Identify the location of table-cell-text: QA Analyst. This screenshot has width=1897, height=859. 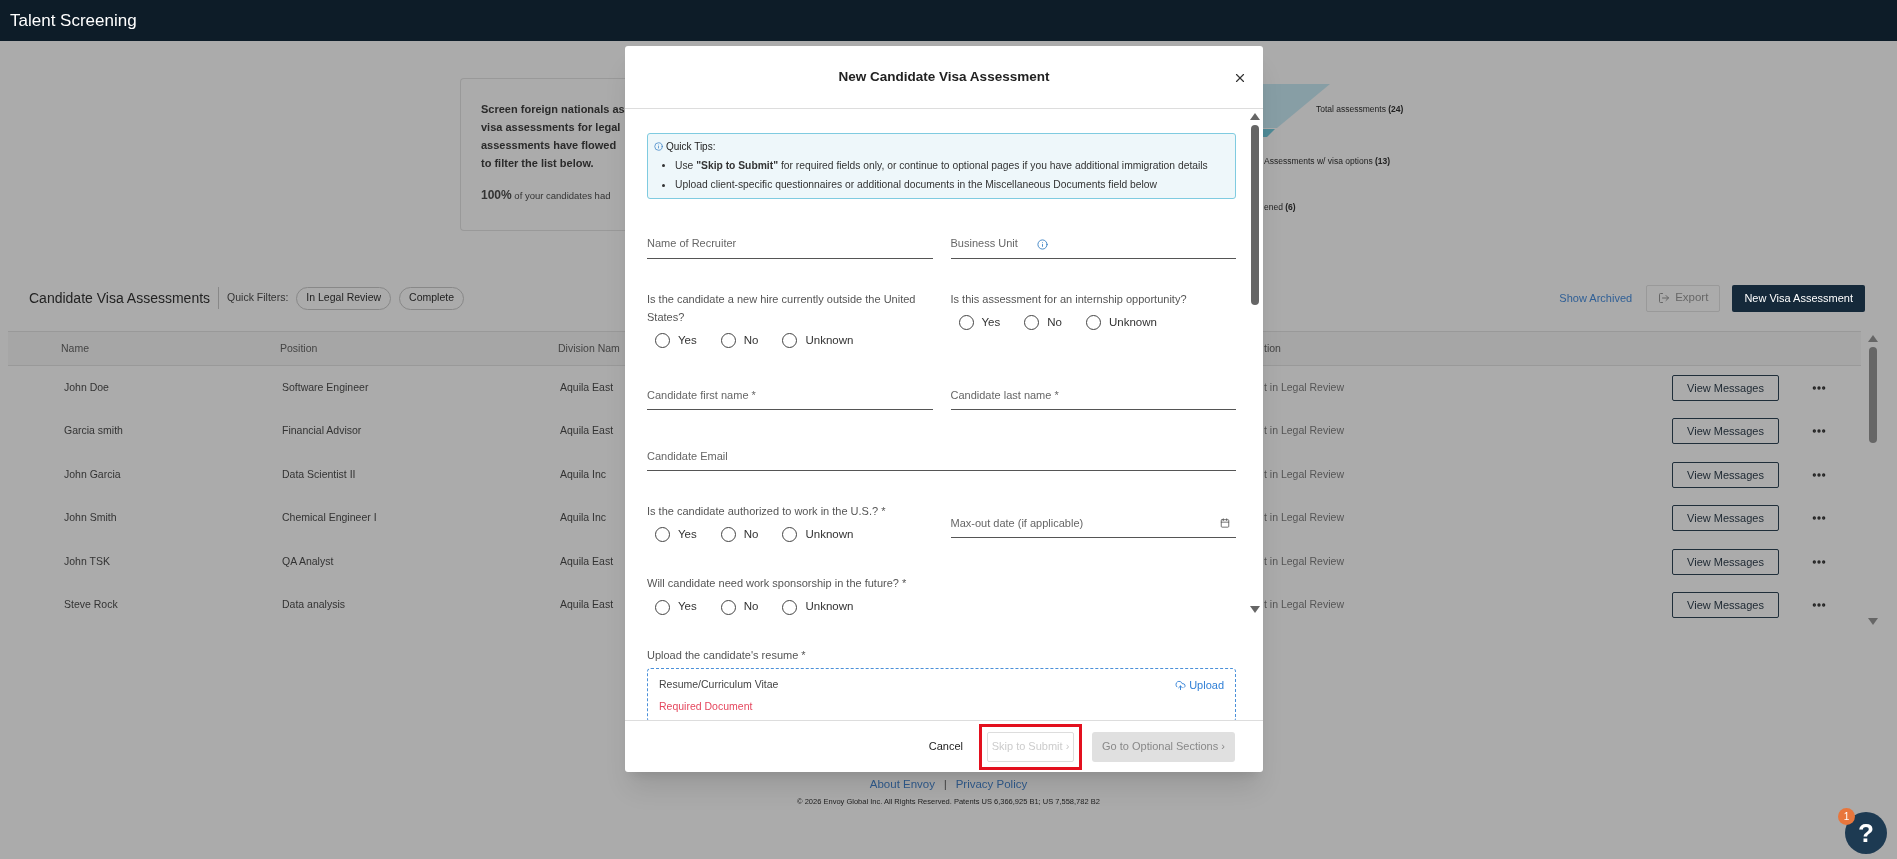
(308, 561).